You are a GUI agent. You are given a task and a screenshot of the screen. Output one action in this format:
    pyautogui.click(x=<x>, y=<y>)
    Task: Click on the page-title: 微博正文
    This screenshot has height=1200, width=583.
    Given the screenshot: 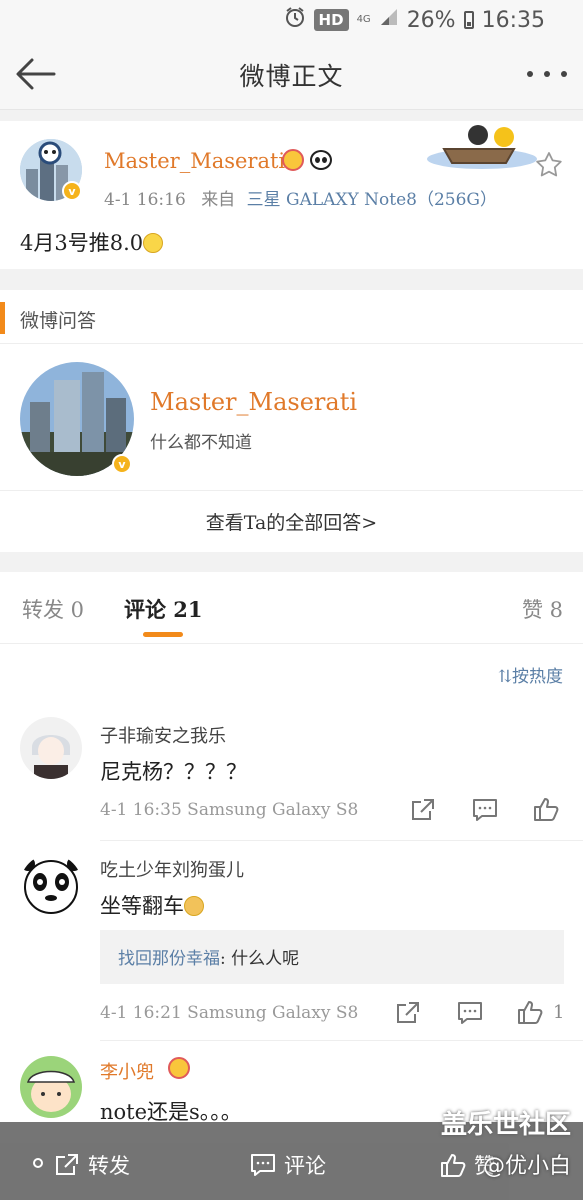 What is the action you would take?
    pyautogui.click(x=291, y=76)
    